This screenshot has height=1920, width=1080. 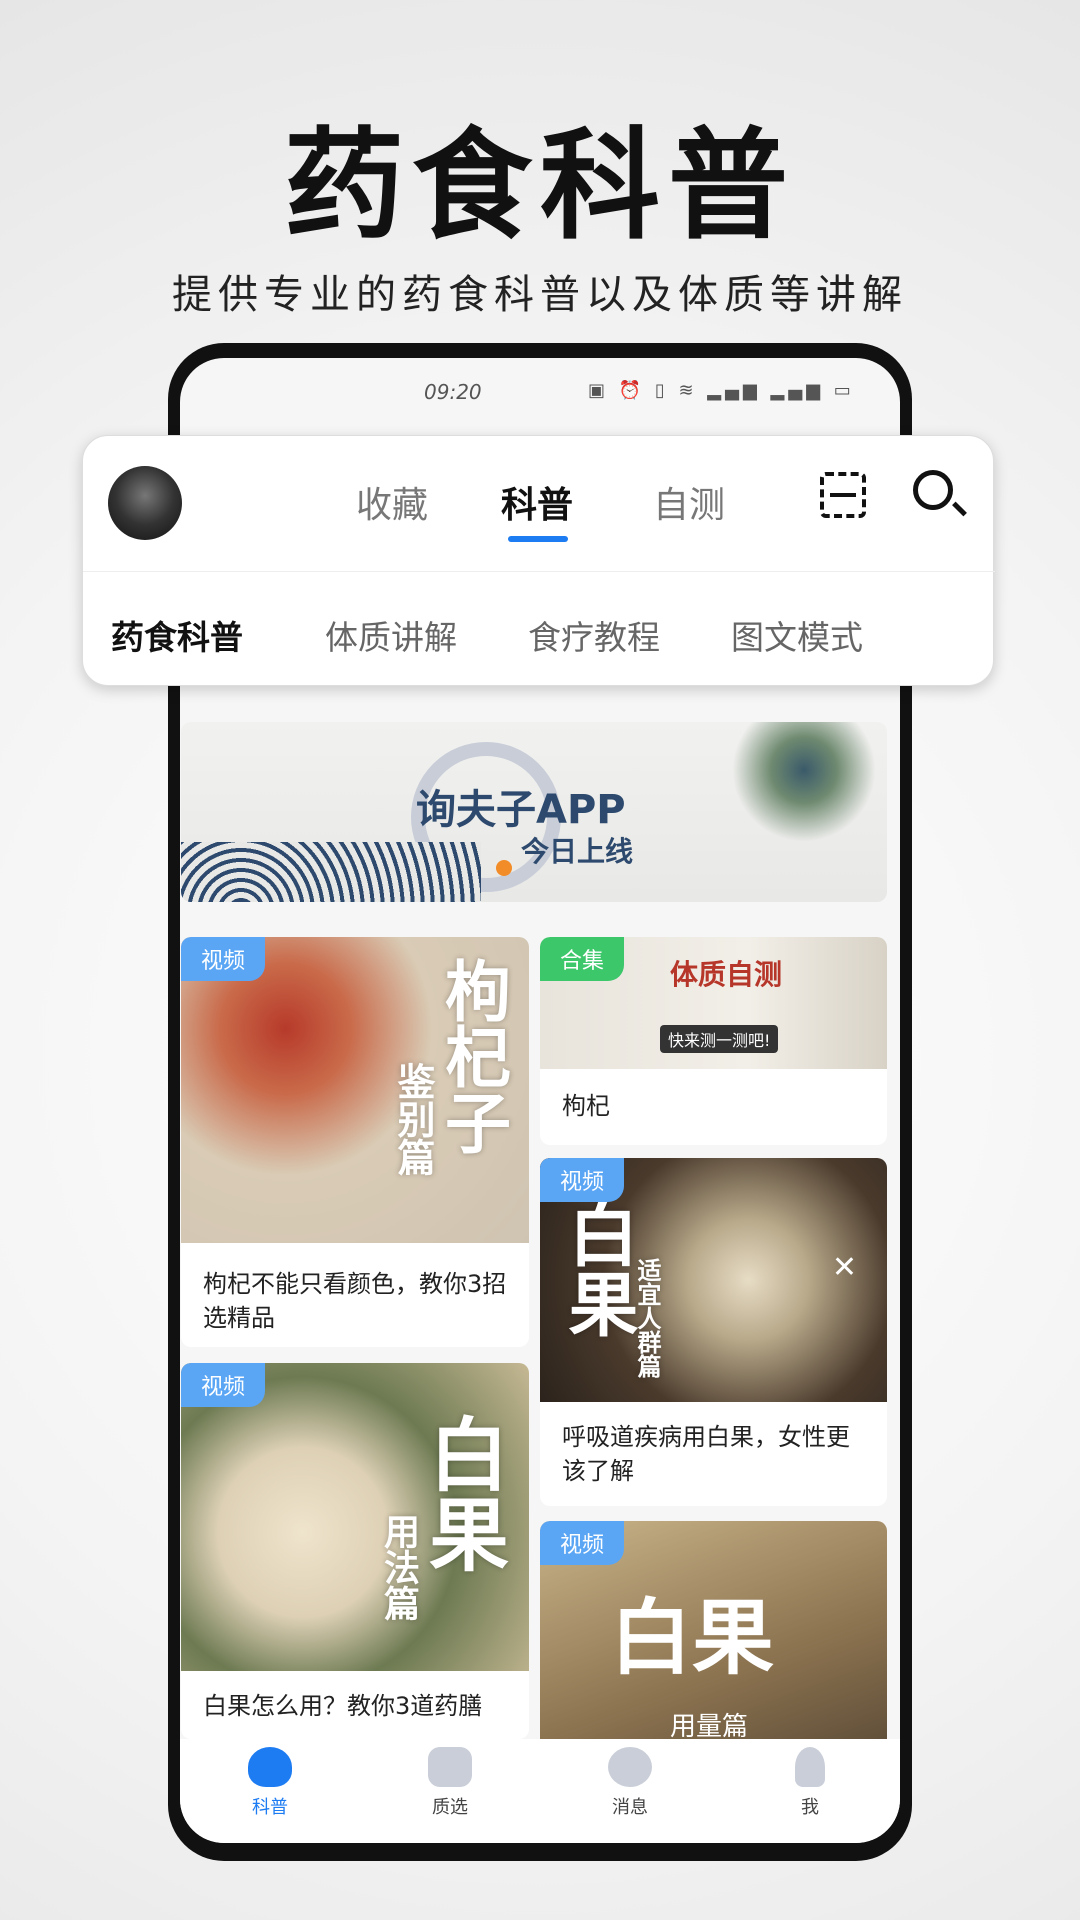 What do you see at coordinates (391, 635) in the screenshot?
I see `subtab-constitution: 体质讲解` at bounding box center [391, 635].